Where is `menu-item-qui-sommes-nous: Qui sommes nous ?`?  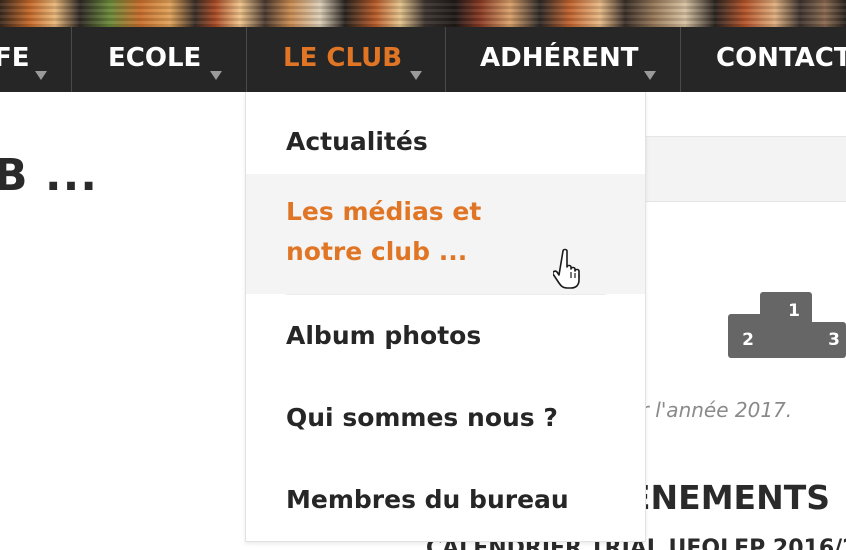 menu-item-qui-sommes-nous: Qui sommes nous ? is located at coordinates (445, 428).